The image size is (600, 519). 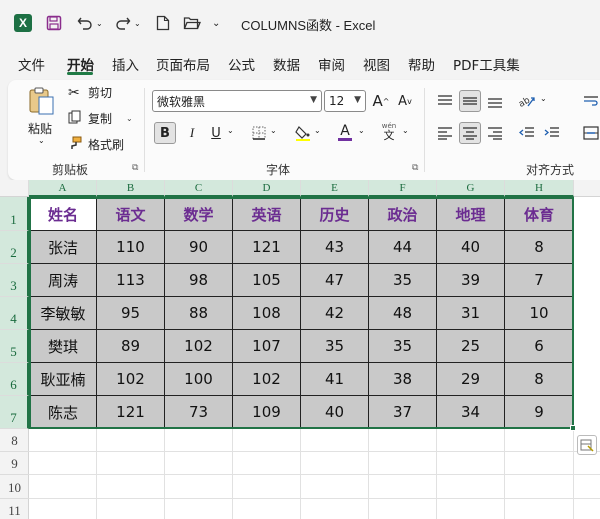 What do you see at coordinates (335, 247) in the screenshot?
I see `table-cell: 43` at bounding box center [335, 247].